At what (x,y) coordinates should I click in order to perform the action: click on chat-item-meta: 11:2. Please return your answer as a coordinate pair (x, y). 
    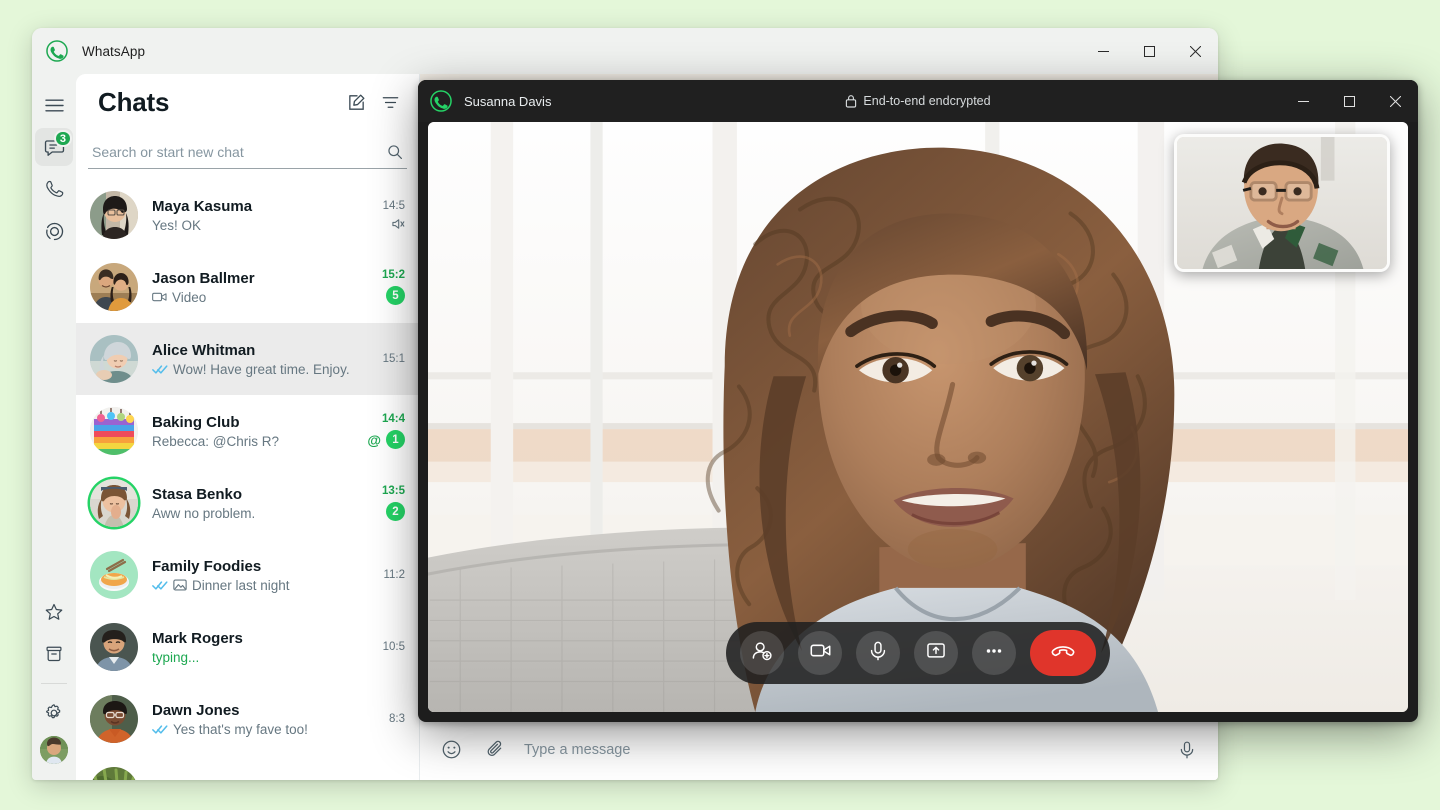
    Looking at the image, I should click on (384, 575).